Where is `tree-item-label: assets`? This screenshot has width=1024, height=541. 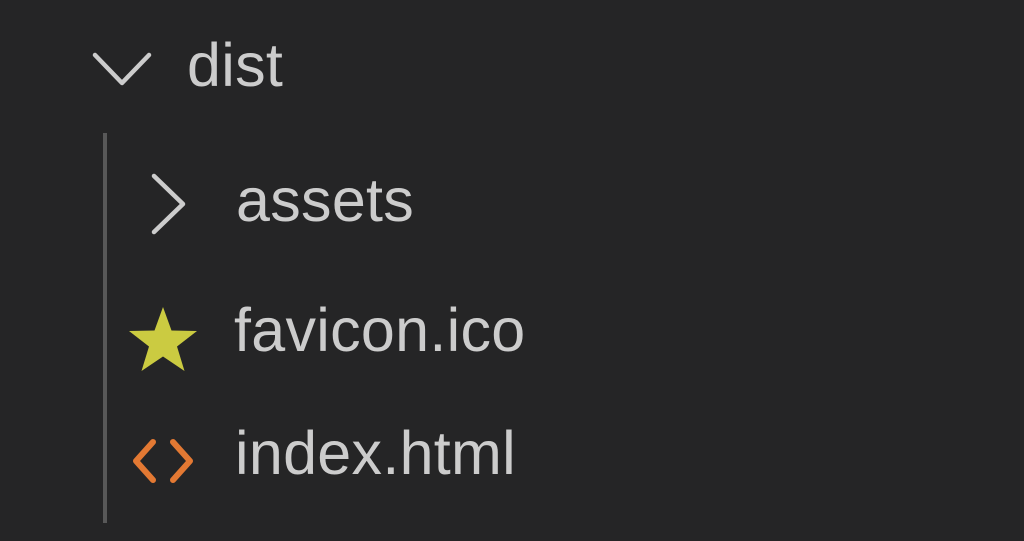
tree-item-label: assets is located at coordinates (325, 200).